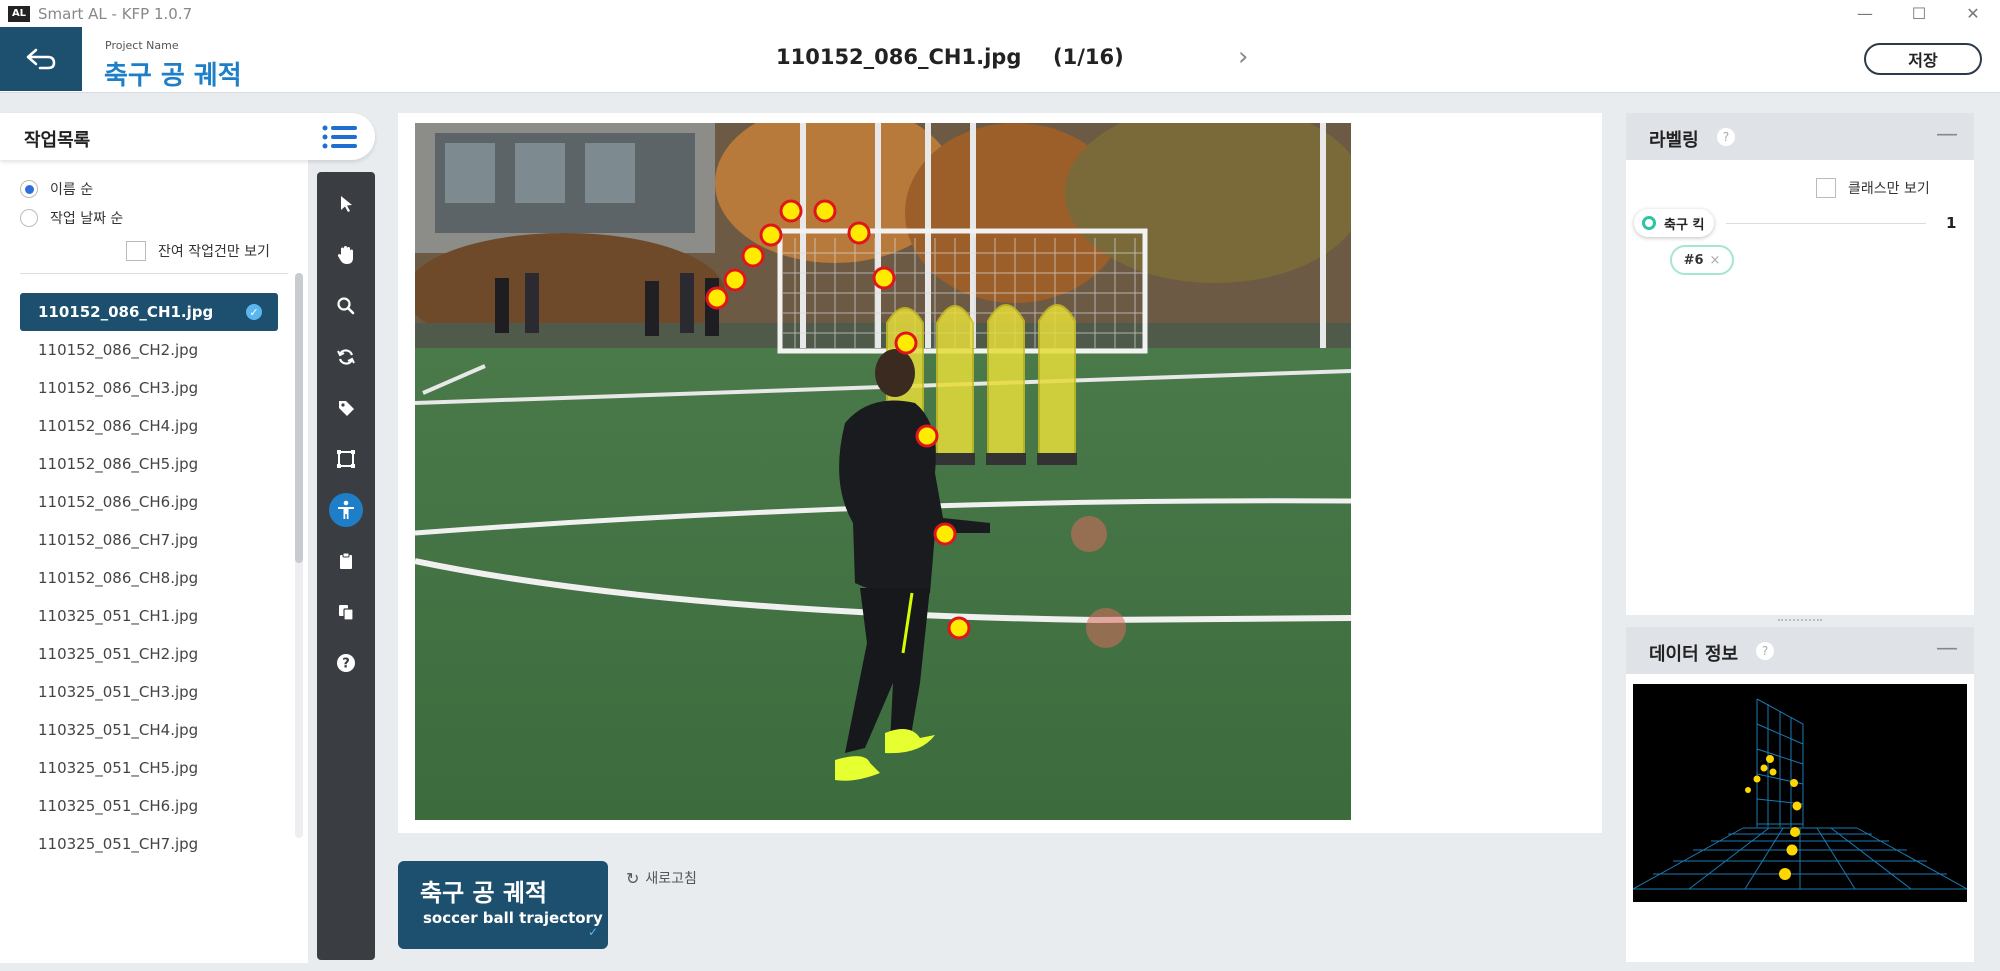 The image size is (2000, 971). I want to click on copy-tool, so click(346, 612).